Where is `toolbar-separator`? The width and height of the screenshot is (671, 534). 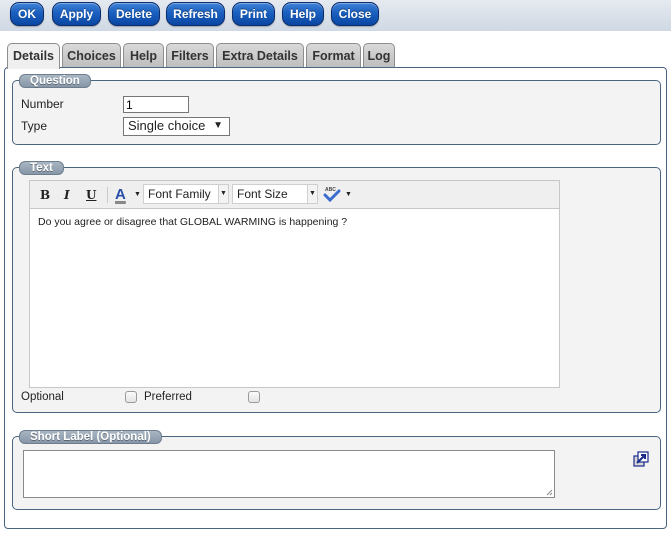 toolbar-separator is located at coordinates (107, 195).